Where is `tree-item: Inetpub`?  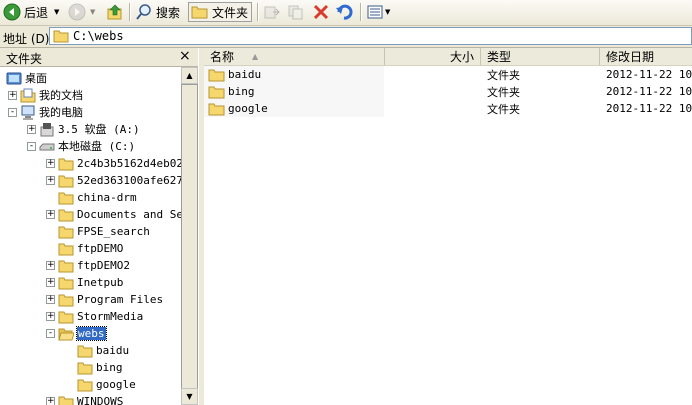 tree-item: Inetpub is located at coordinates (90, 282).